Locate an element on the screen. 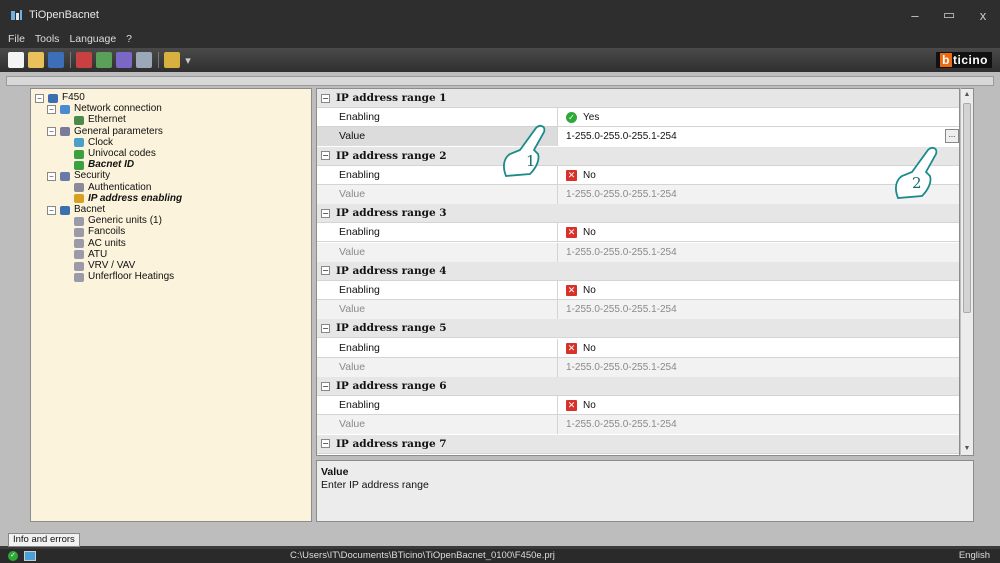 The width and height of the screenshot is (1000, 563). maximize-button: ▭ is located at coordinates (949, 15).